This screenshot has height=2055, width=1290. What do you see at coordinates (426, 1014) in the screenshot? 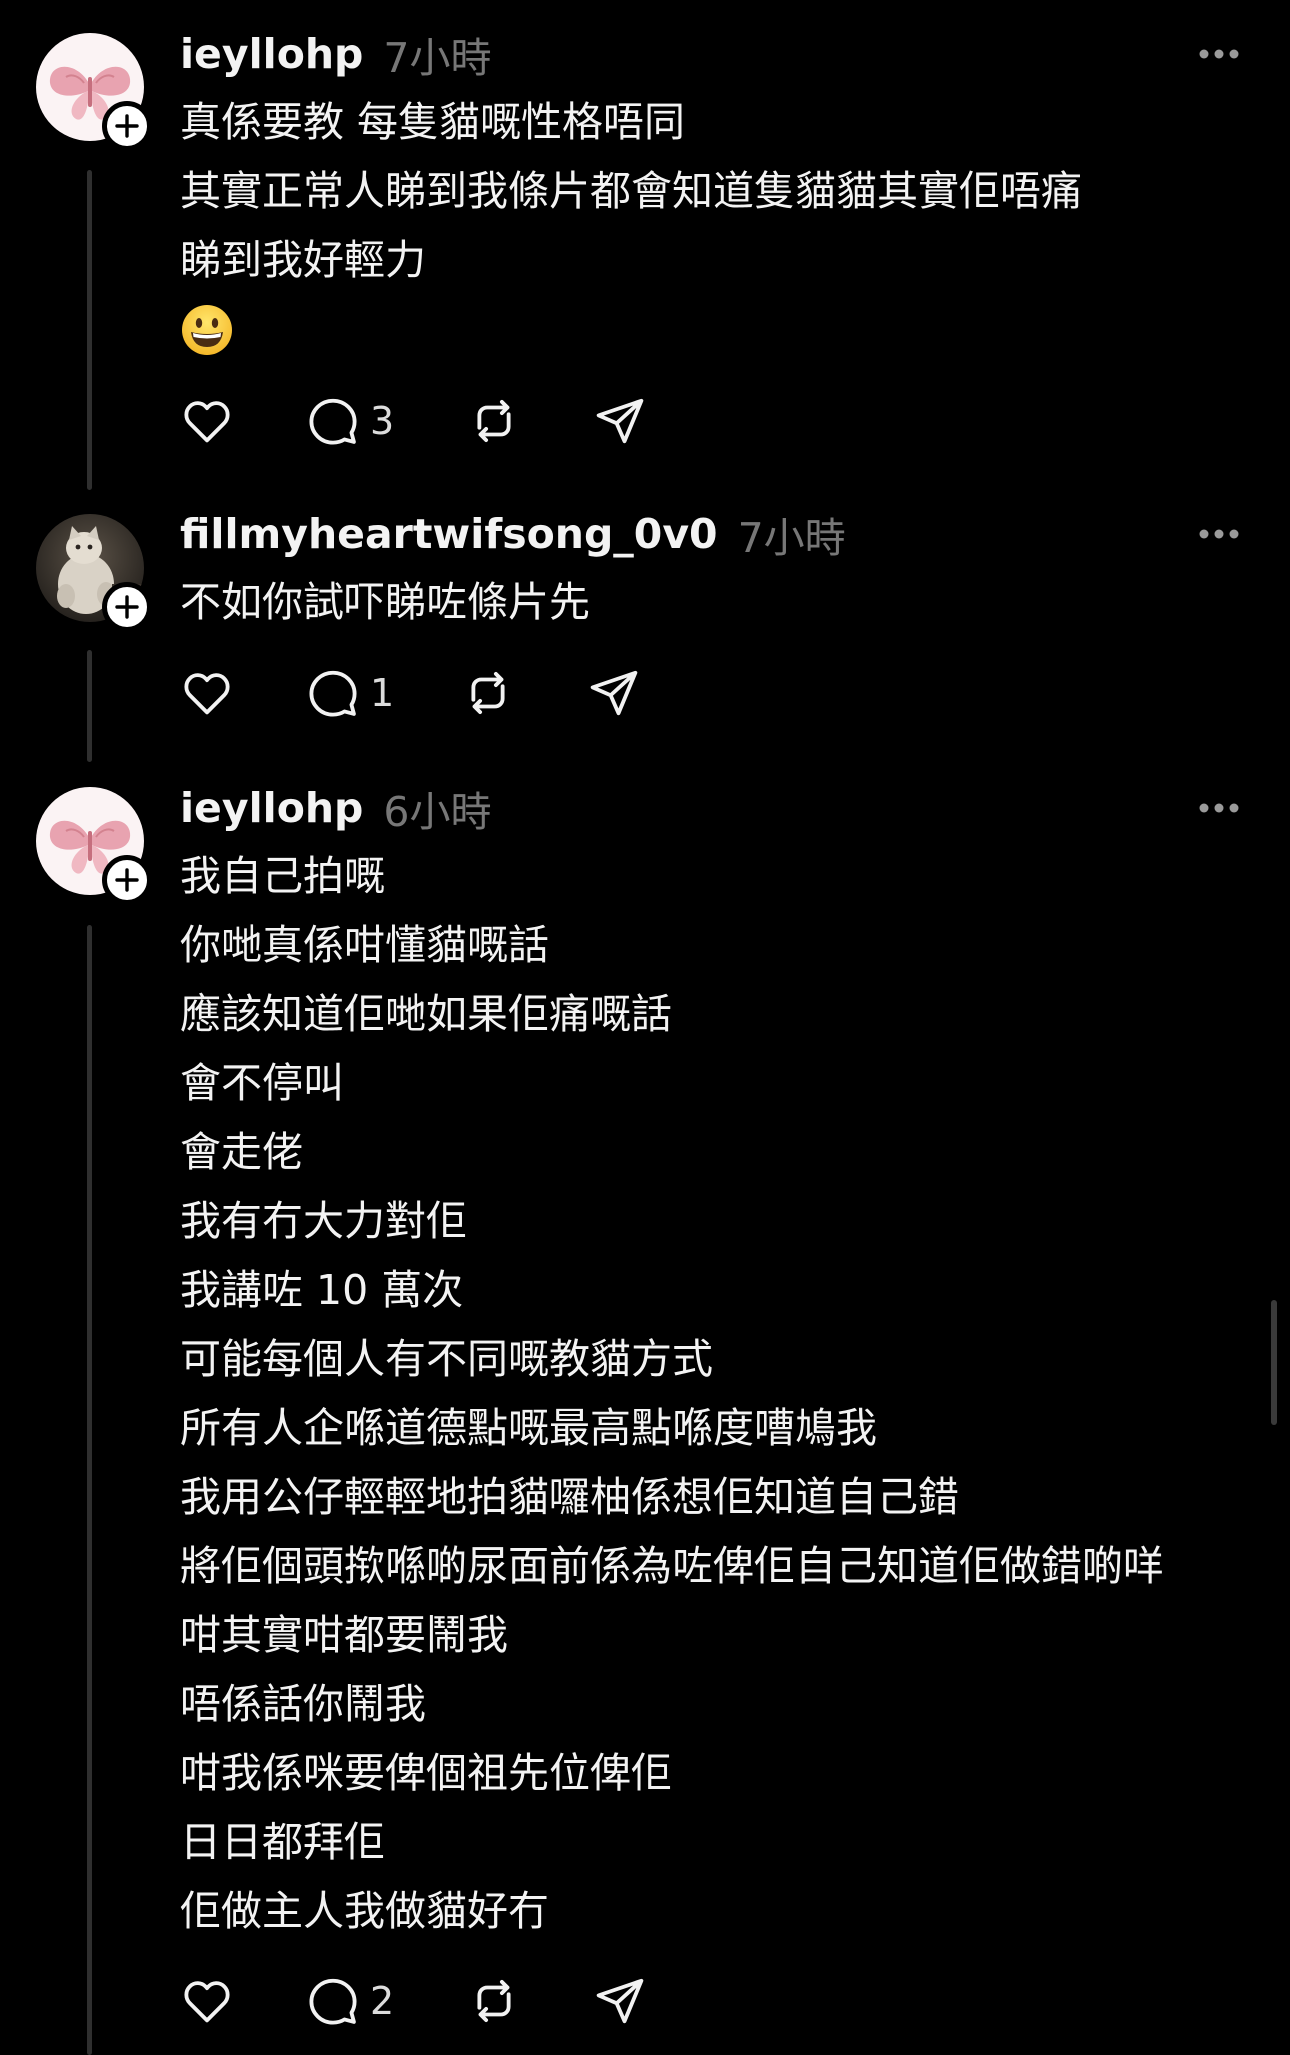
I see `post-text-line: 應該知道佢哋如果佢痛嘅話` at bounding box center [426, 1014].